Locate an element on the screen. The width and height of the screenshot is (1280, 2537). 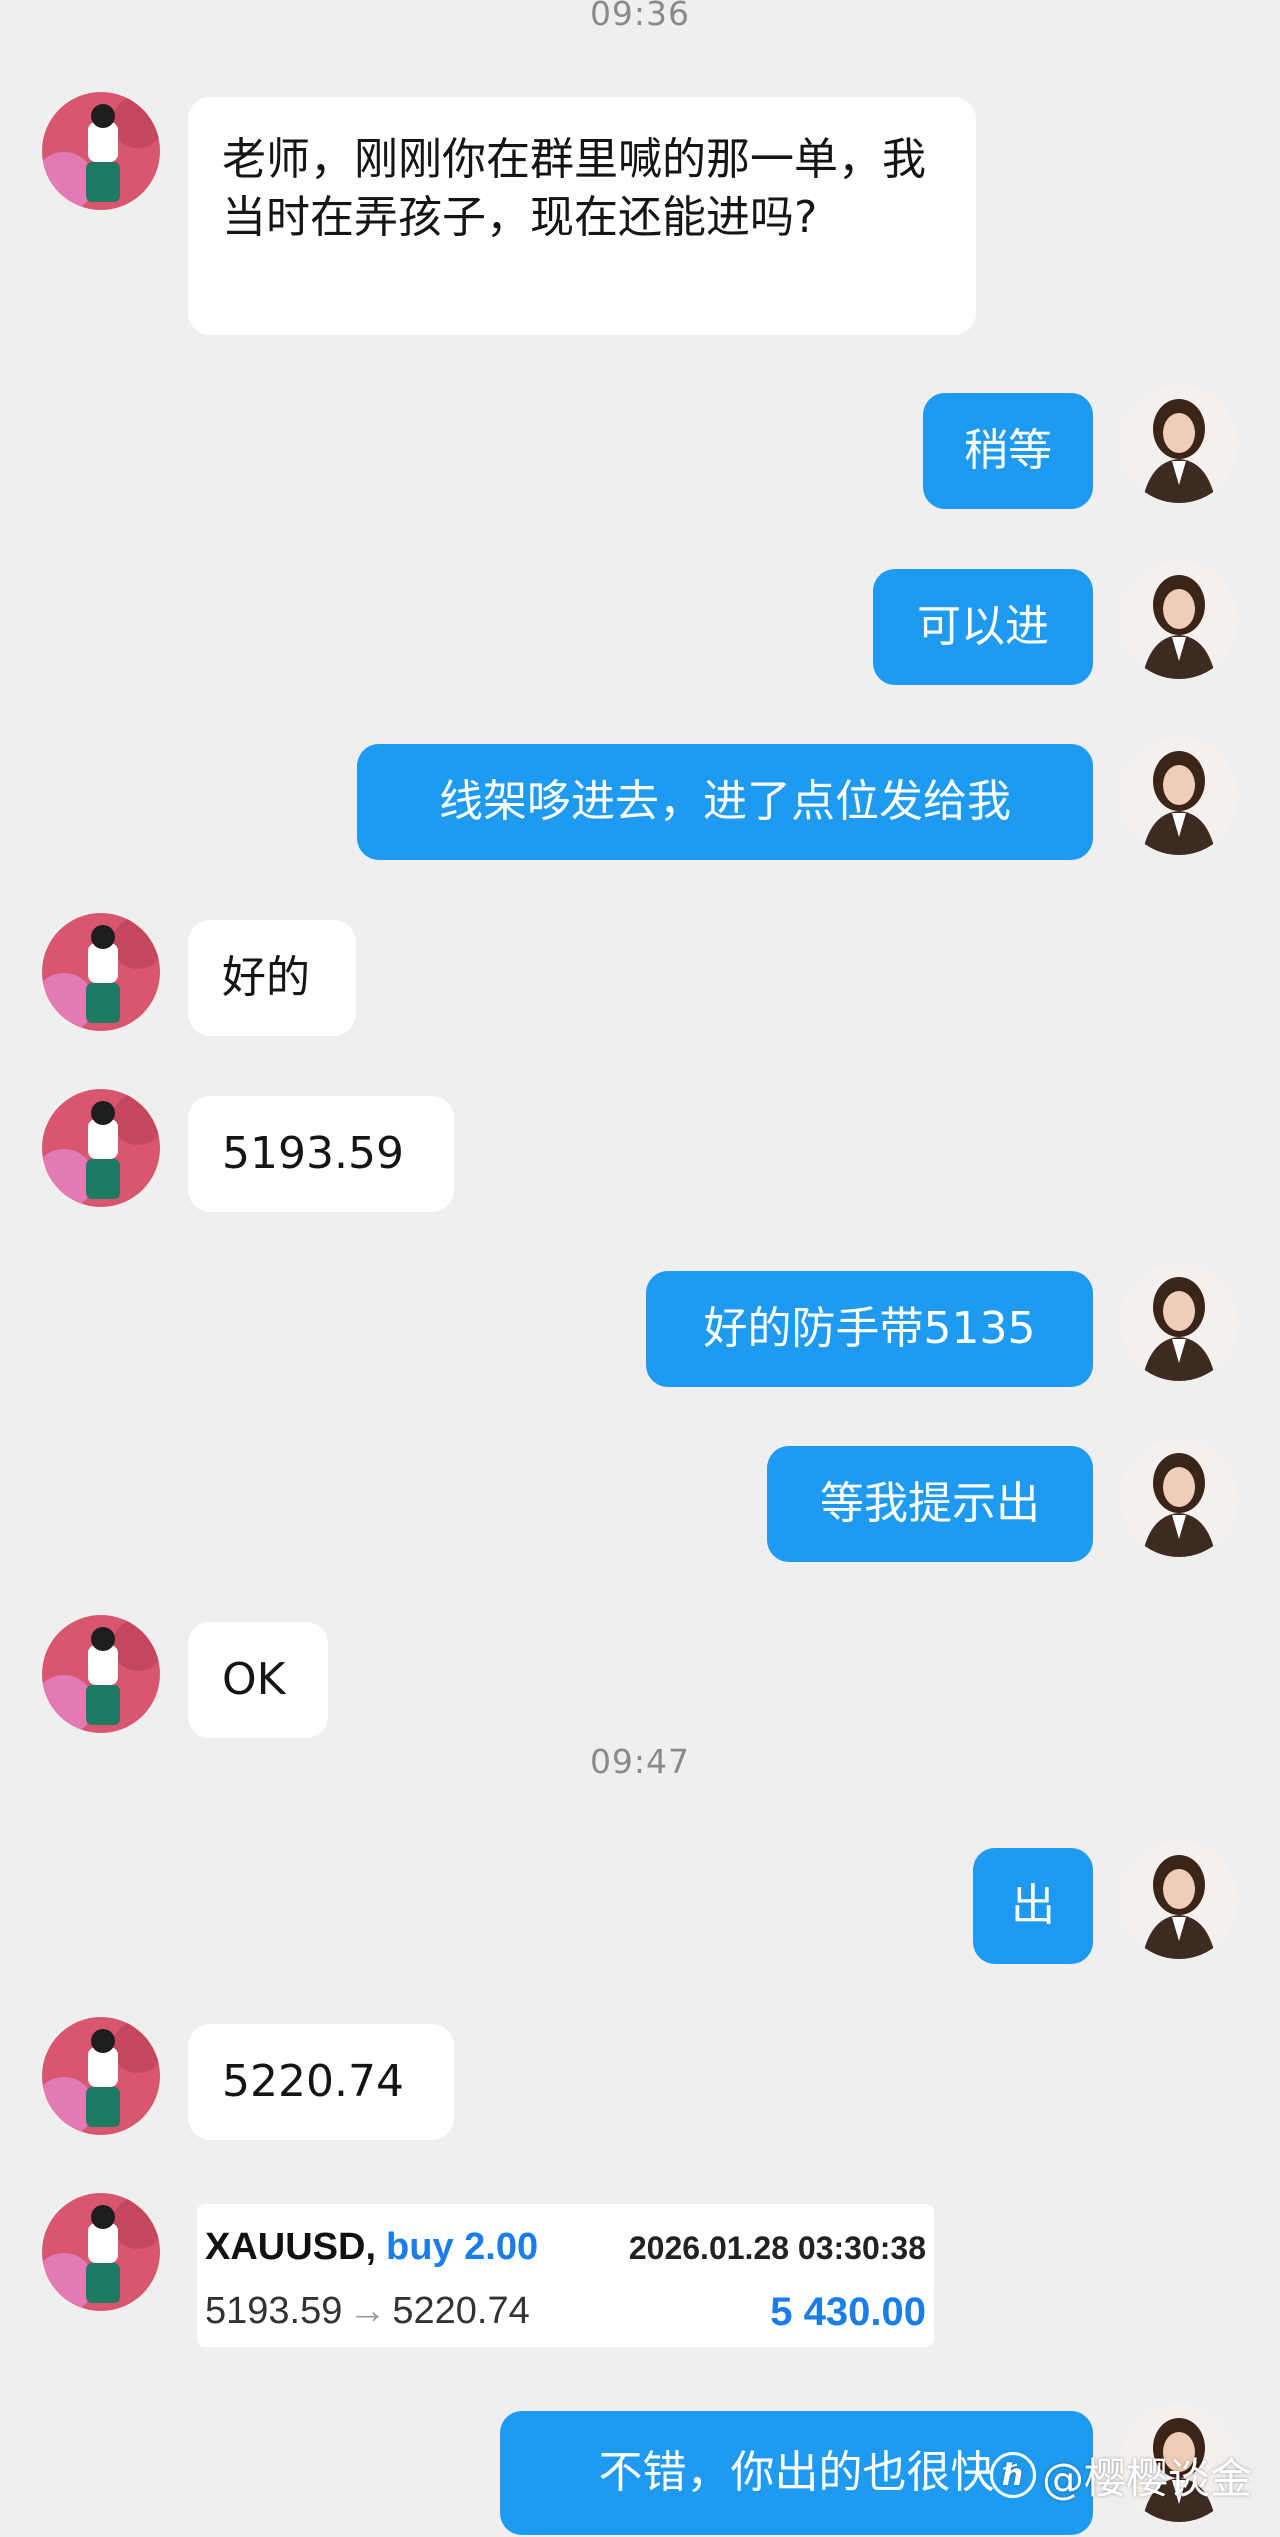
message-bubble-3: 可以进 is located at coordinates (983, 627).